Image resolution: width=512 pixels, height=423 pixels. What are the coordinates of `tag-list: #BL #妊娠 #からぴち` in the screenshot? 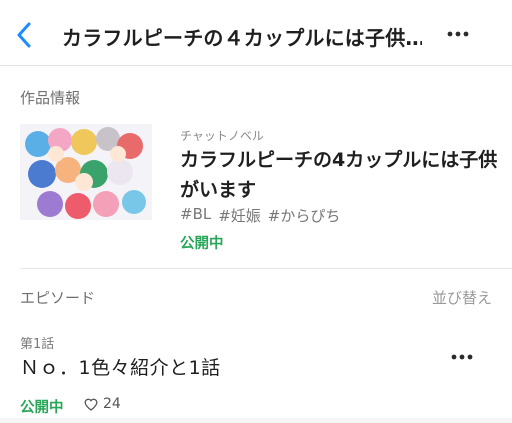 It's located at (260, 215).